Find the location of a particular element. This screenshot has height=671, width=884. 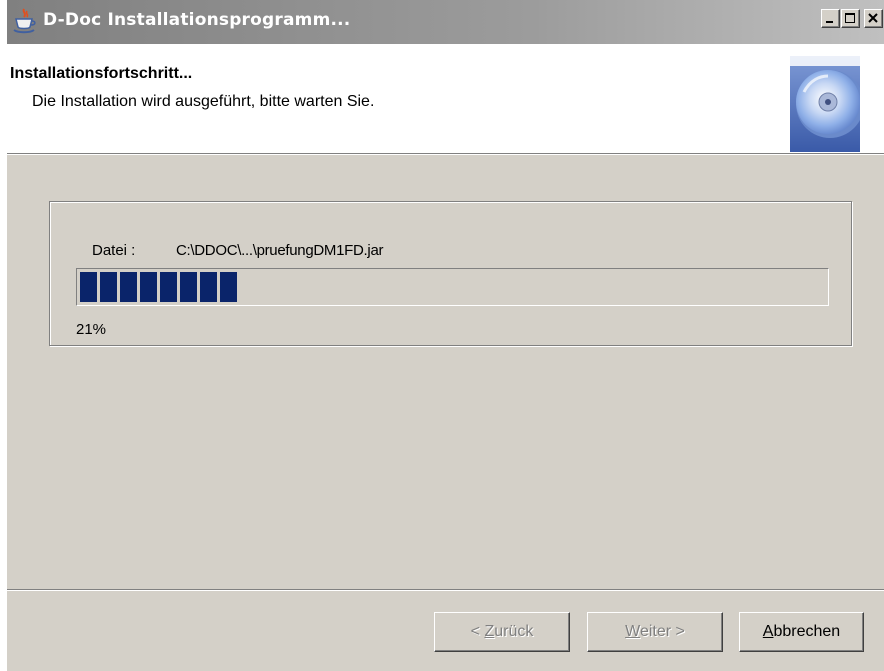

progress-percent: 21% is located at coordinates (91, 329).